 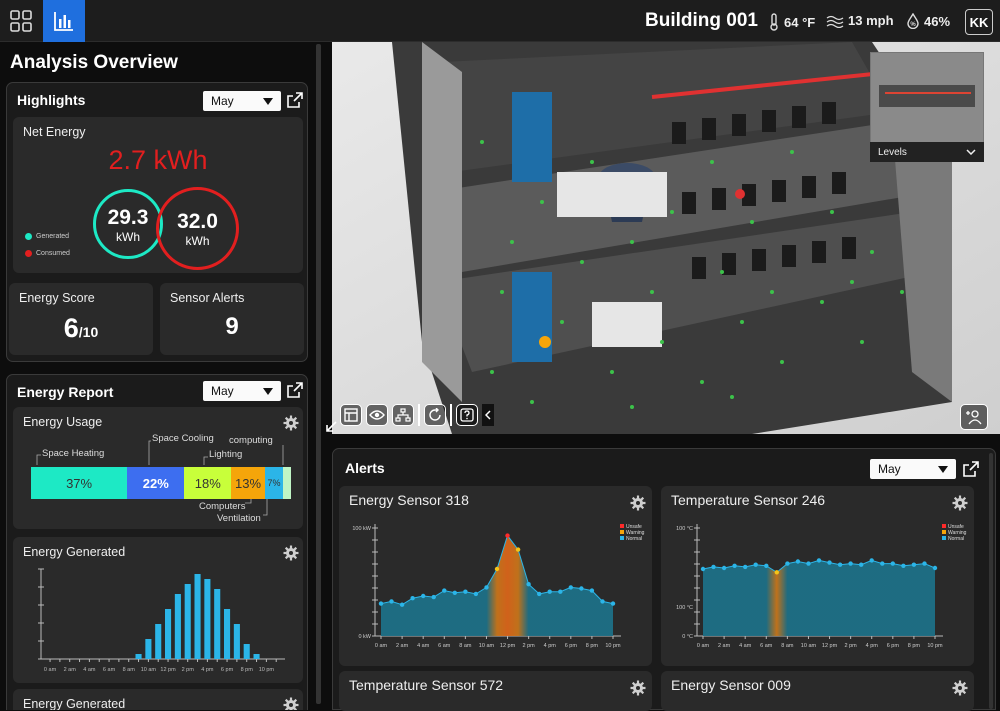 What do you see at coordinates (248, 483) in the screenshot?
I see `usage-segment: 13%` at bounding box center [248, 483].